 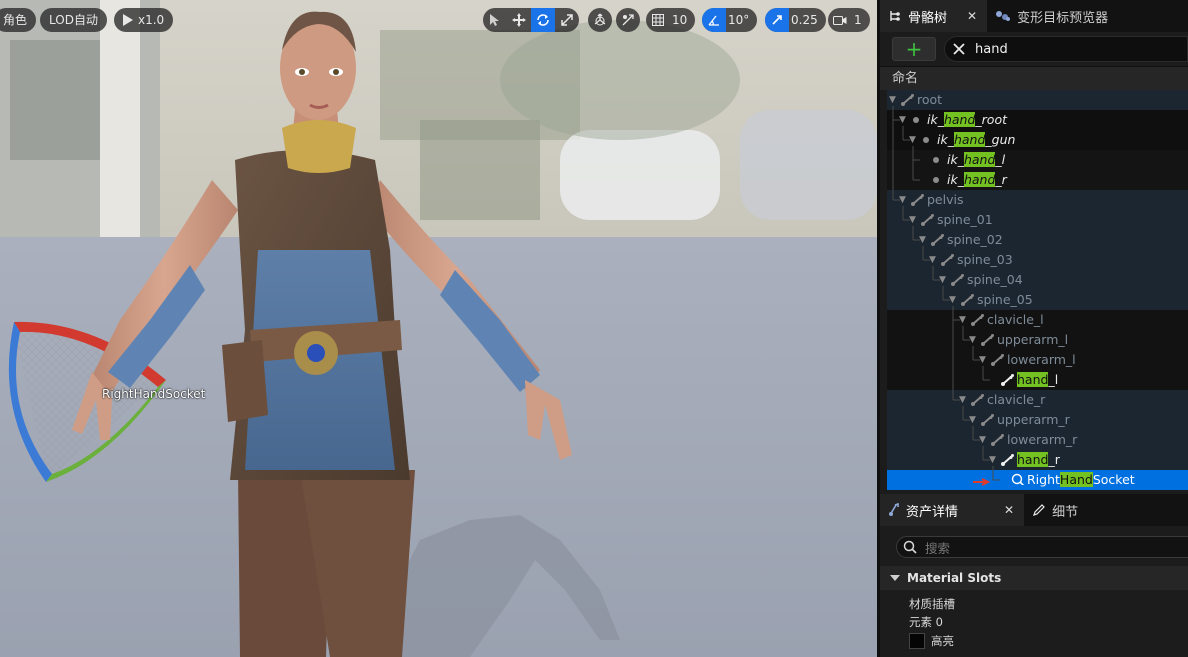 I want to click on grid-snap-value: 10, so click(x=680, y=20).